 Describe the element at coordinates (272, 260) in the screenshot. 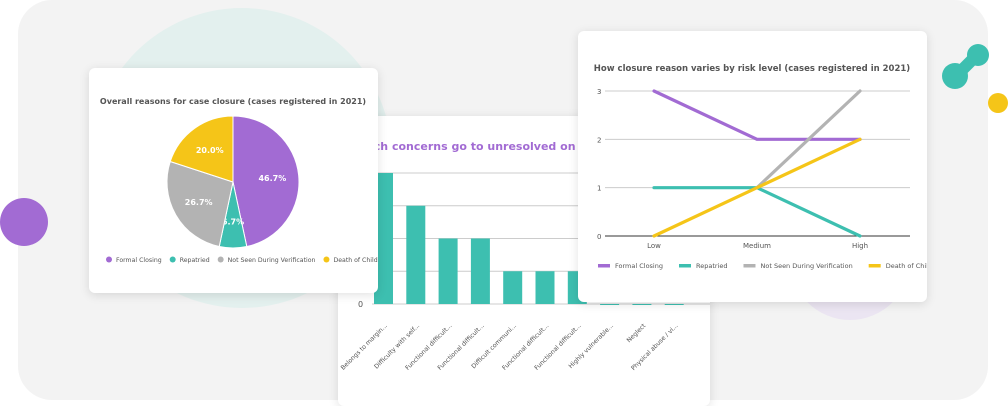

I see `pie-legend-label: Not Seen During Verification` at that location.